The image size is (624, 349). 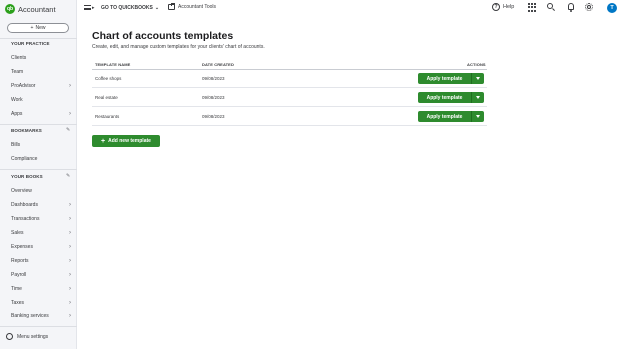 What do you see at coordinates (20, 261) in the screenshot?
I see `sidebar-item-label: Reports` at bounding box center [20, 261].